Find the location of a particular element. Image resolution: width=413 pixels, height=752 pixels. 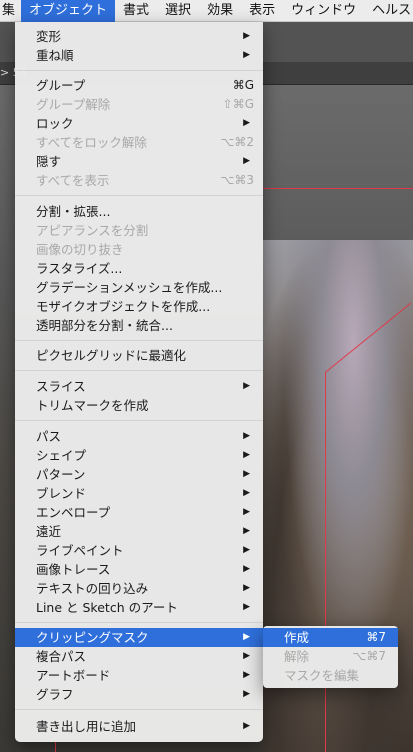

menu-item-shortcut: ⌥⌘3 is located at coordinates (237, 180).